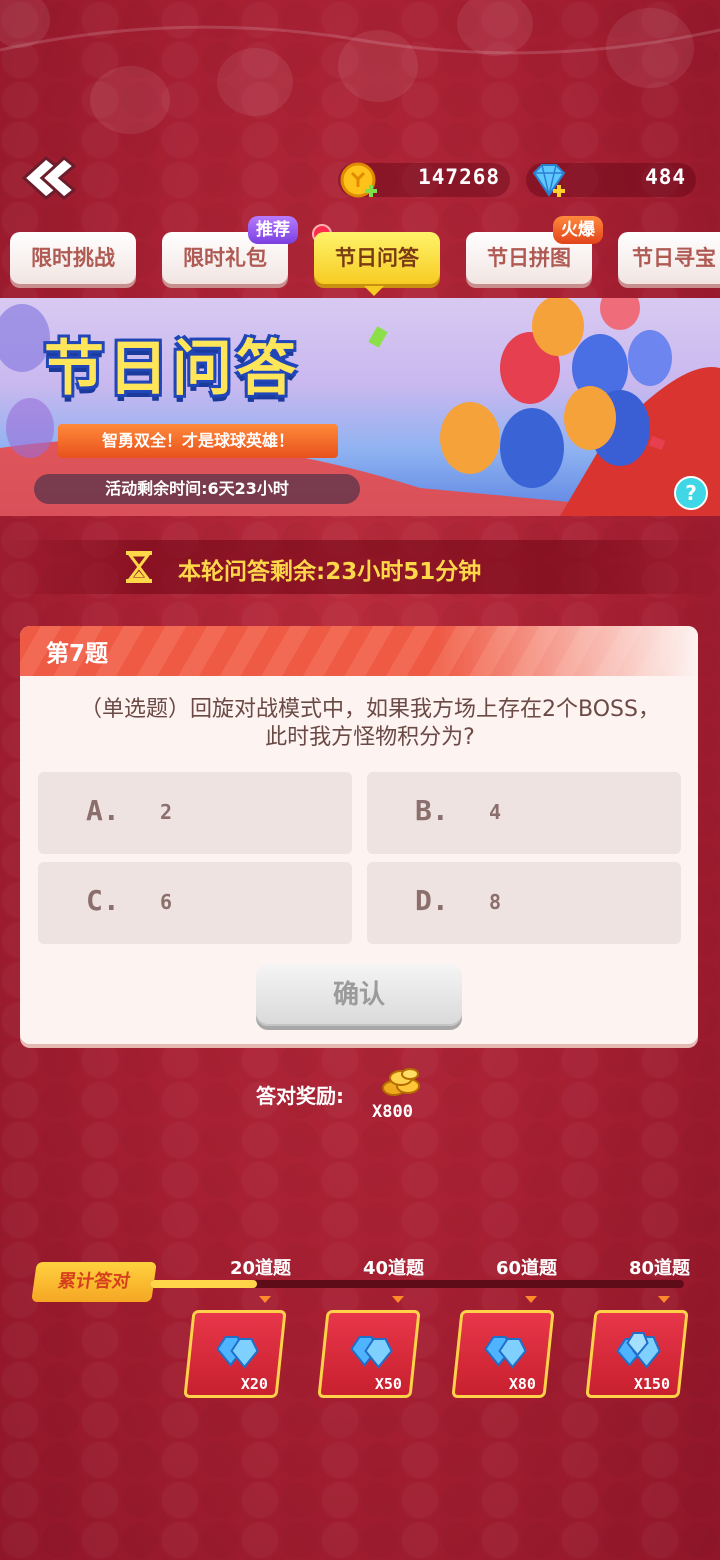  What do you see at coordinates (103, 810) in the screenshot?
I see `option-label: A.` at bounding box center [103, 810].